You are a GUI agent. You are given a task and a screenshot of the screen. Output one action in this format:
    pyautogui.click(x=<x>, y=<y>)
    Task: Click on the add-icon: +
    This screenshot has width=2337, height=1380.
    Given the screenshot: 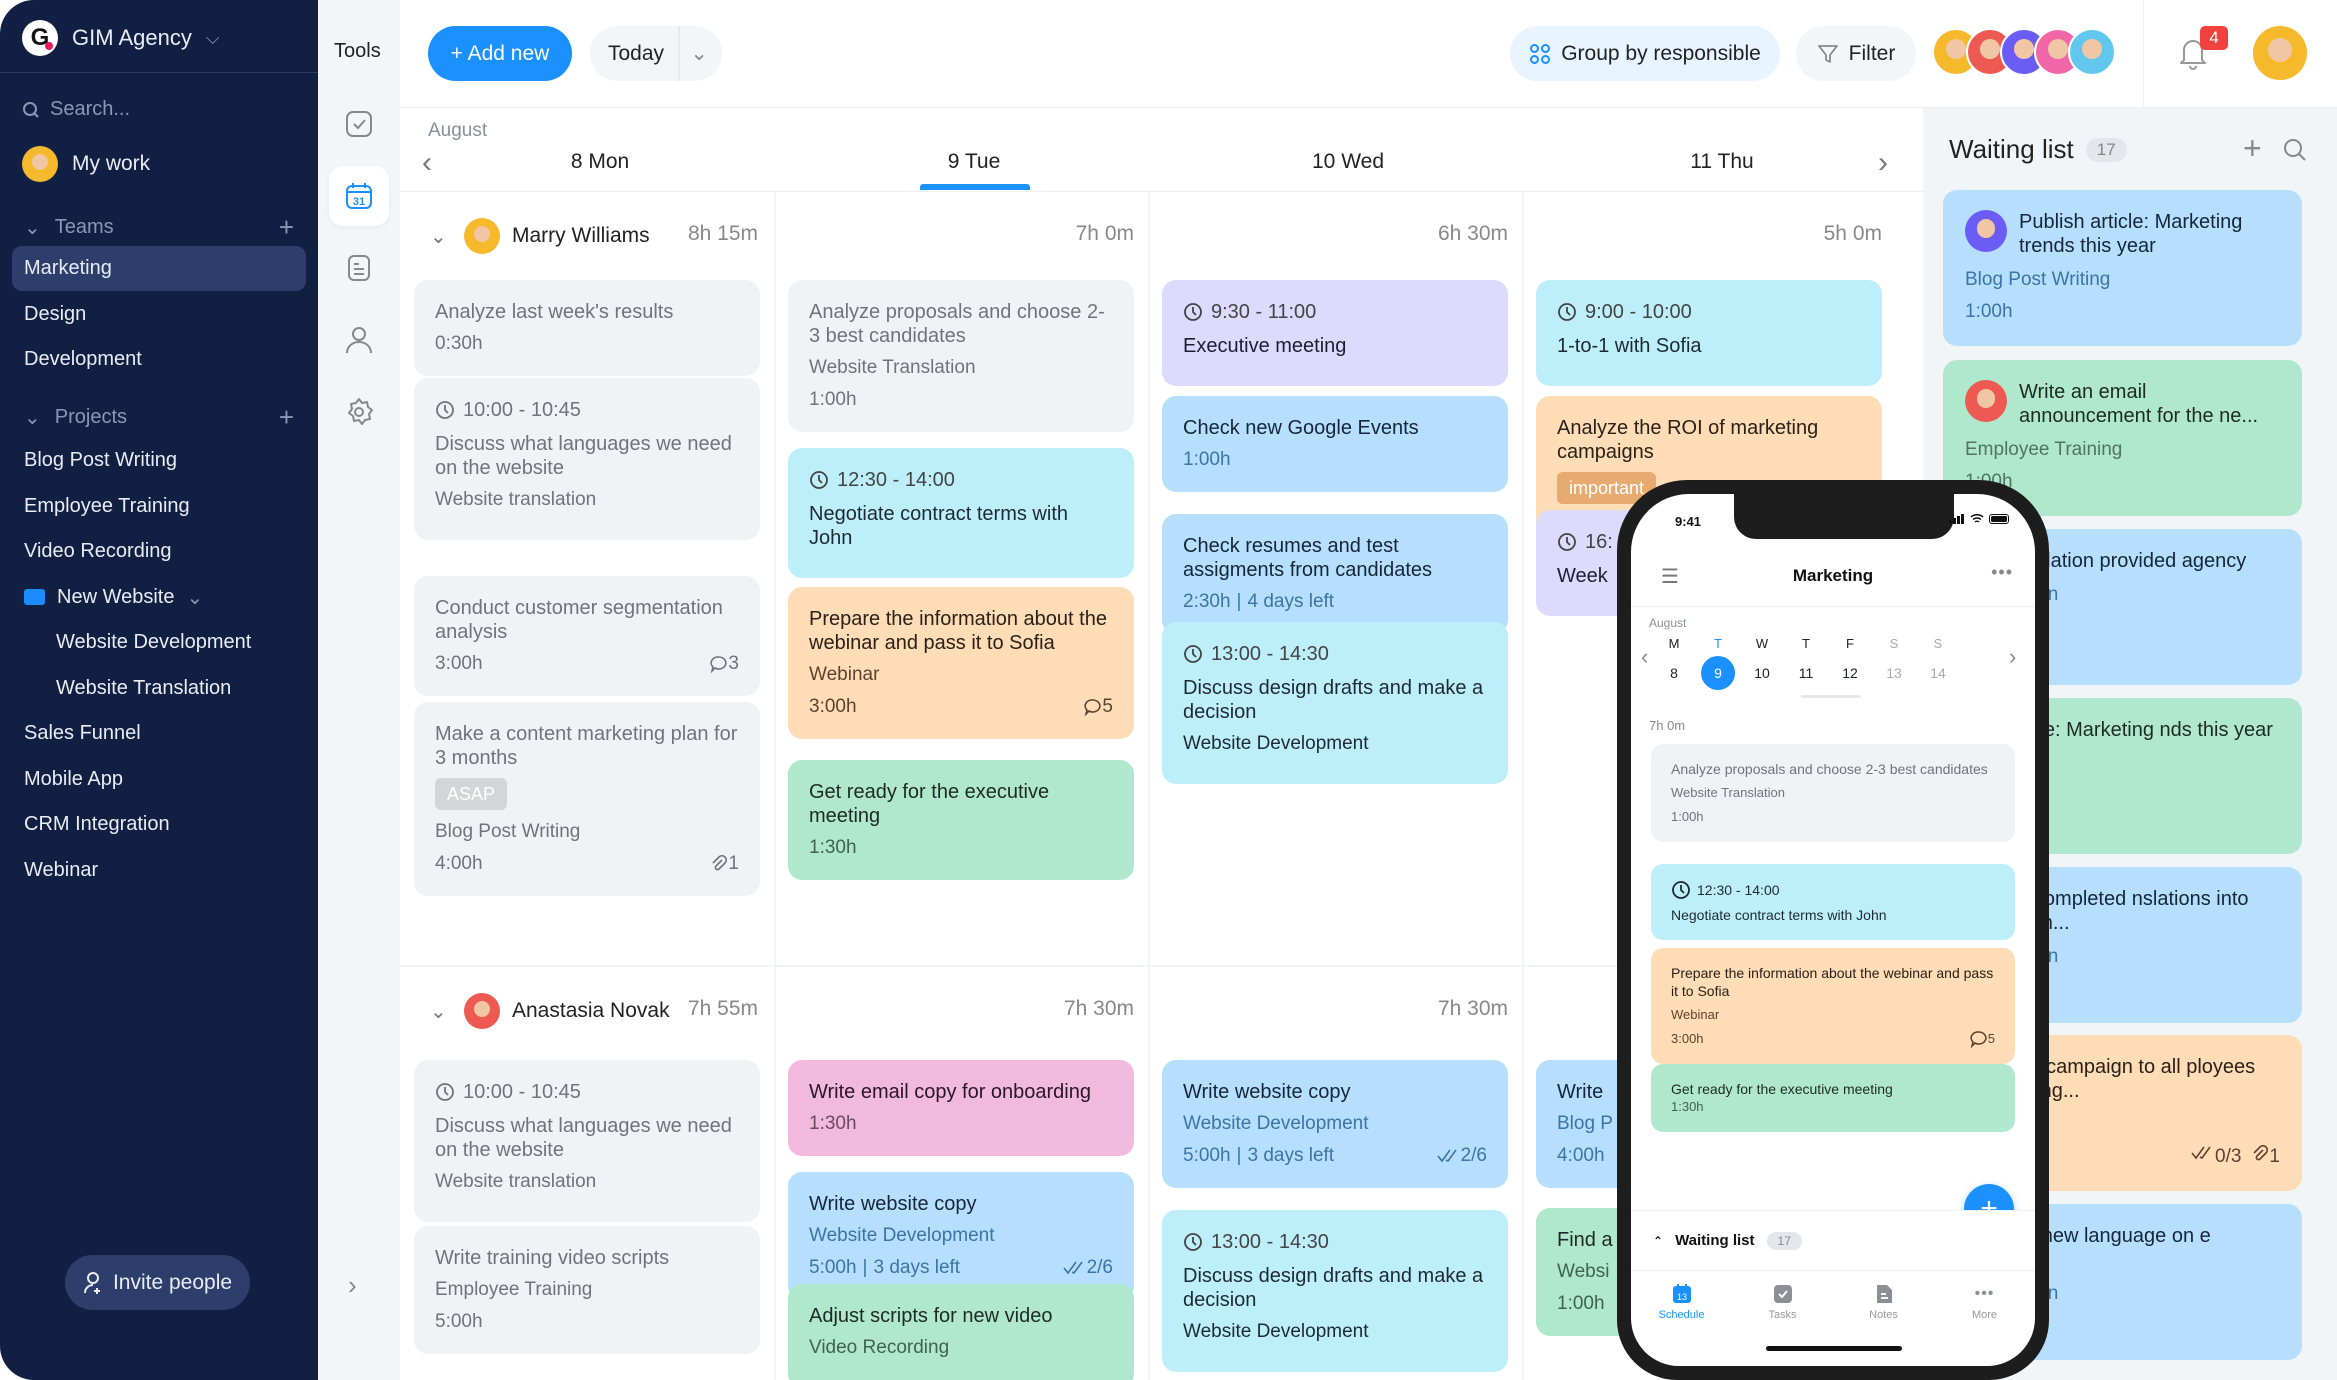 What is the action you would take?
    pyautogui.click(x=2252, y=148)
    